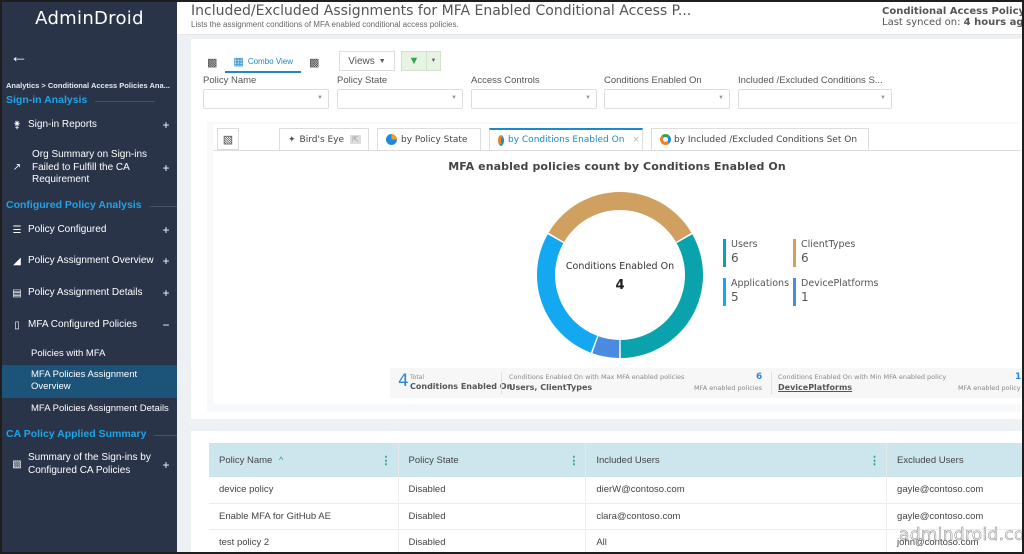  I want to click on caret-down-icon: ▼, so click(433, 61).